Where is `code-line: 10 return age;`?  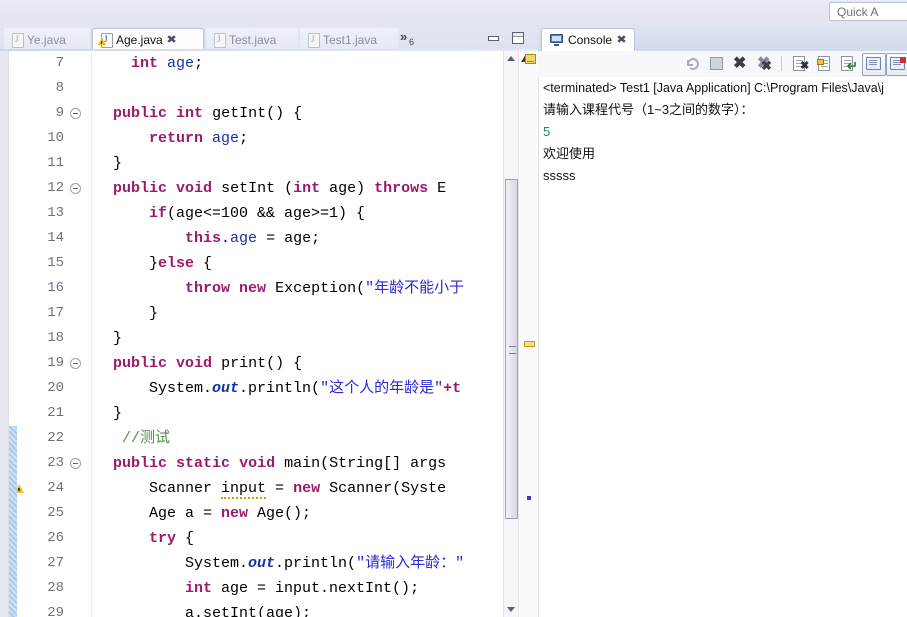 code-line: 10 return age; is located at coordinates (269, 138).